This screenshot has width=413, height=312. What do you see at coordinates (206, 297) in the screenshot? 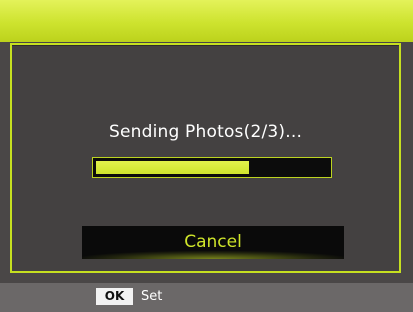
I see `bottom-bar: OK Set` at bounding box center [206, 297].